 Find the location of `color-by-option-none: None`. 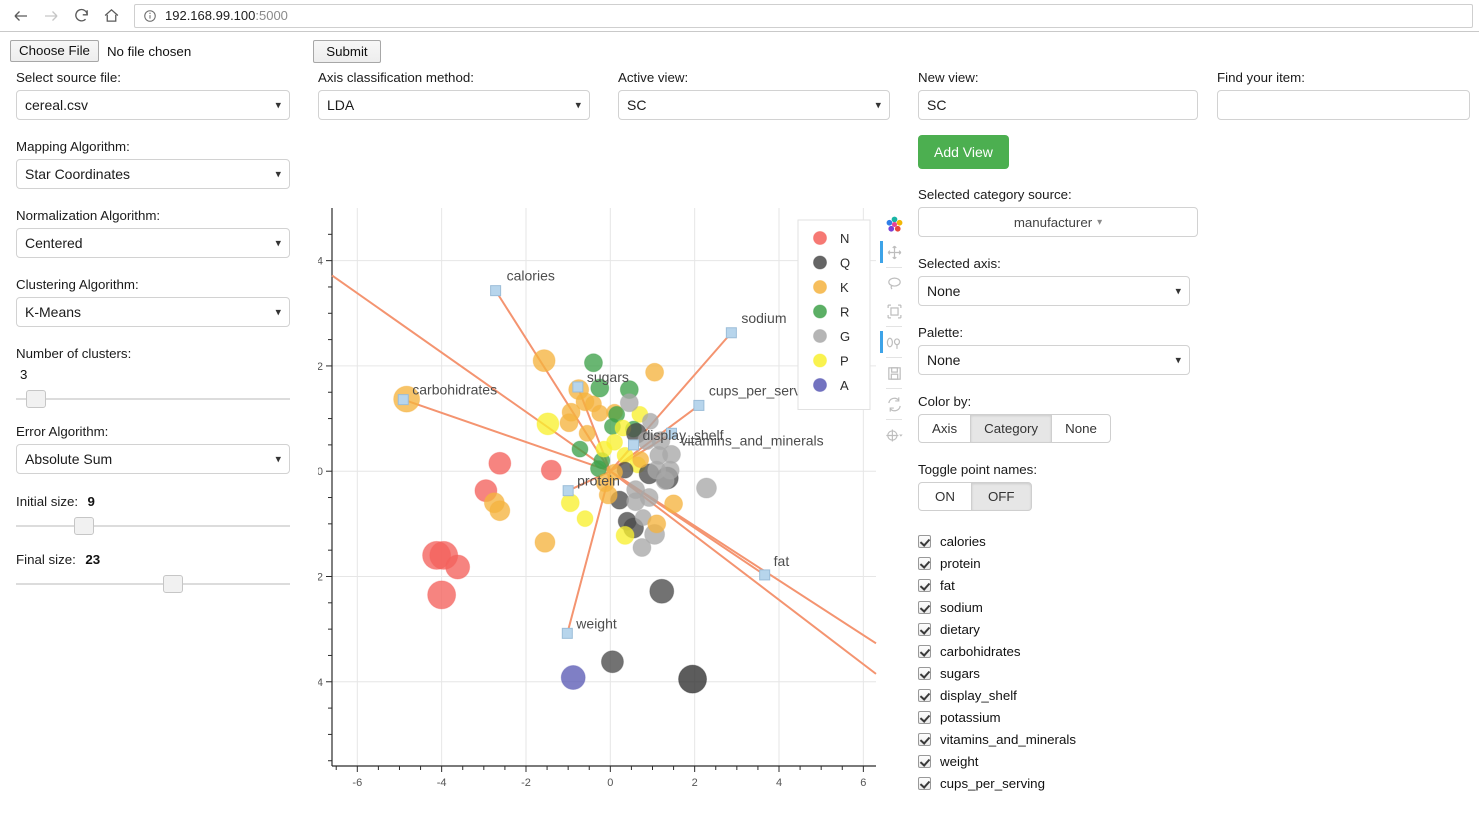

color-by-option-none: None is located at coordinates (1081, 428).